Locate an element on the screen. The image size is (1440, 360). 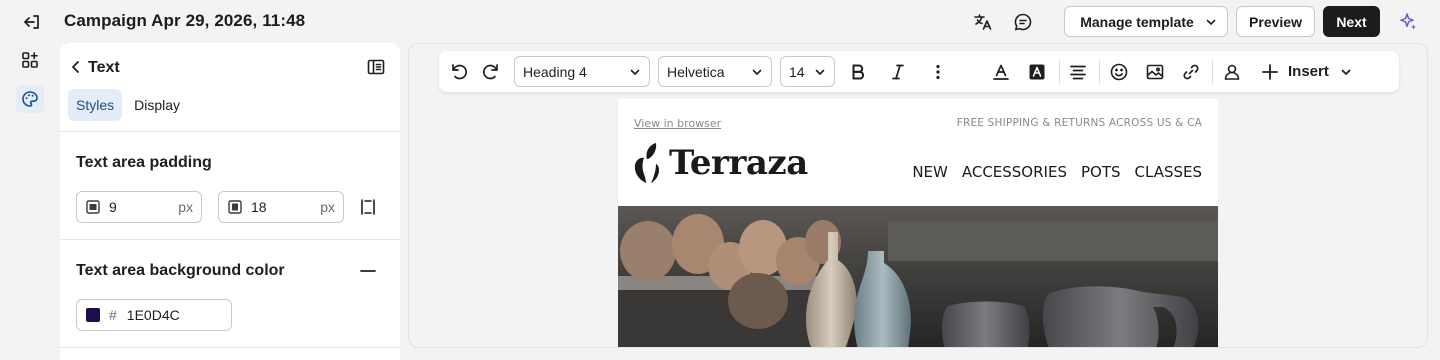
individual-padding-icon is located at coordinates (368, 207).